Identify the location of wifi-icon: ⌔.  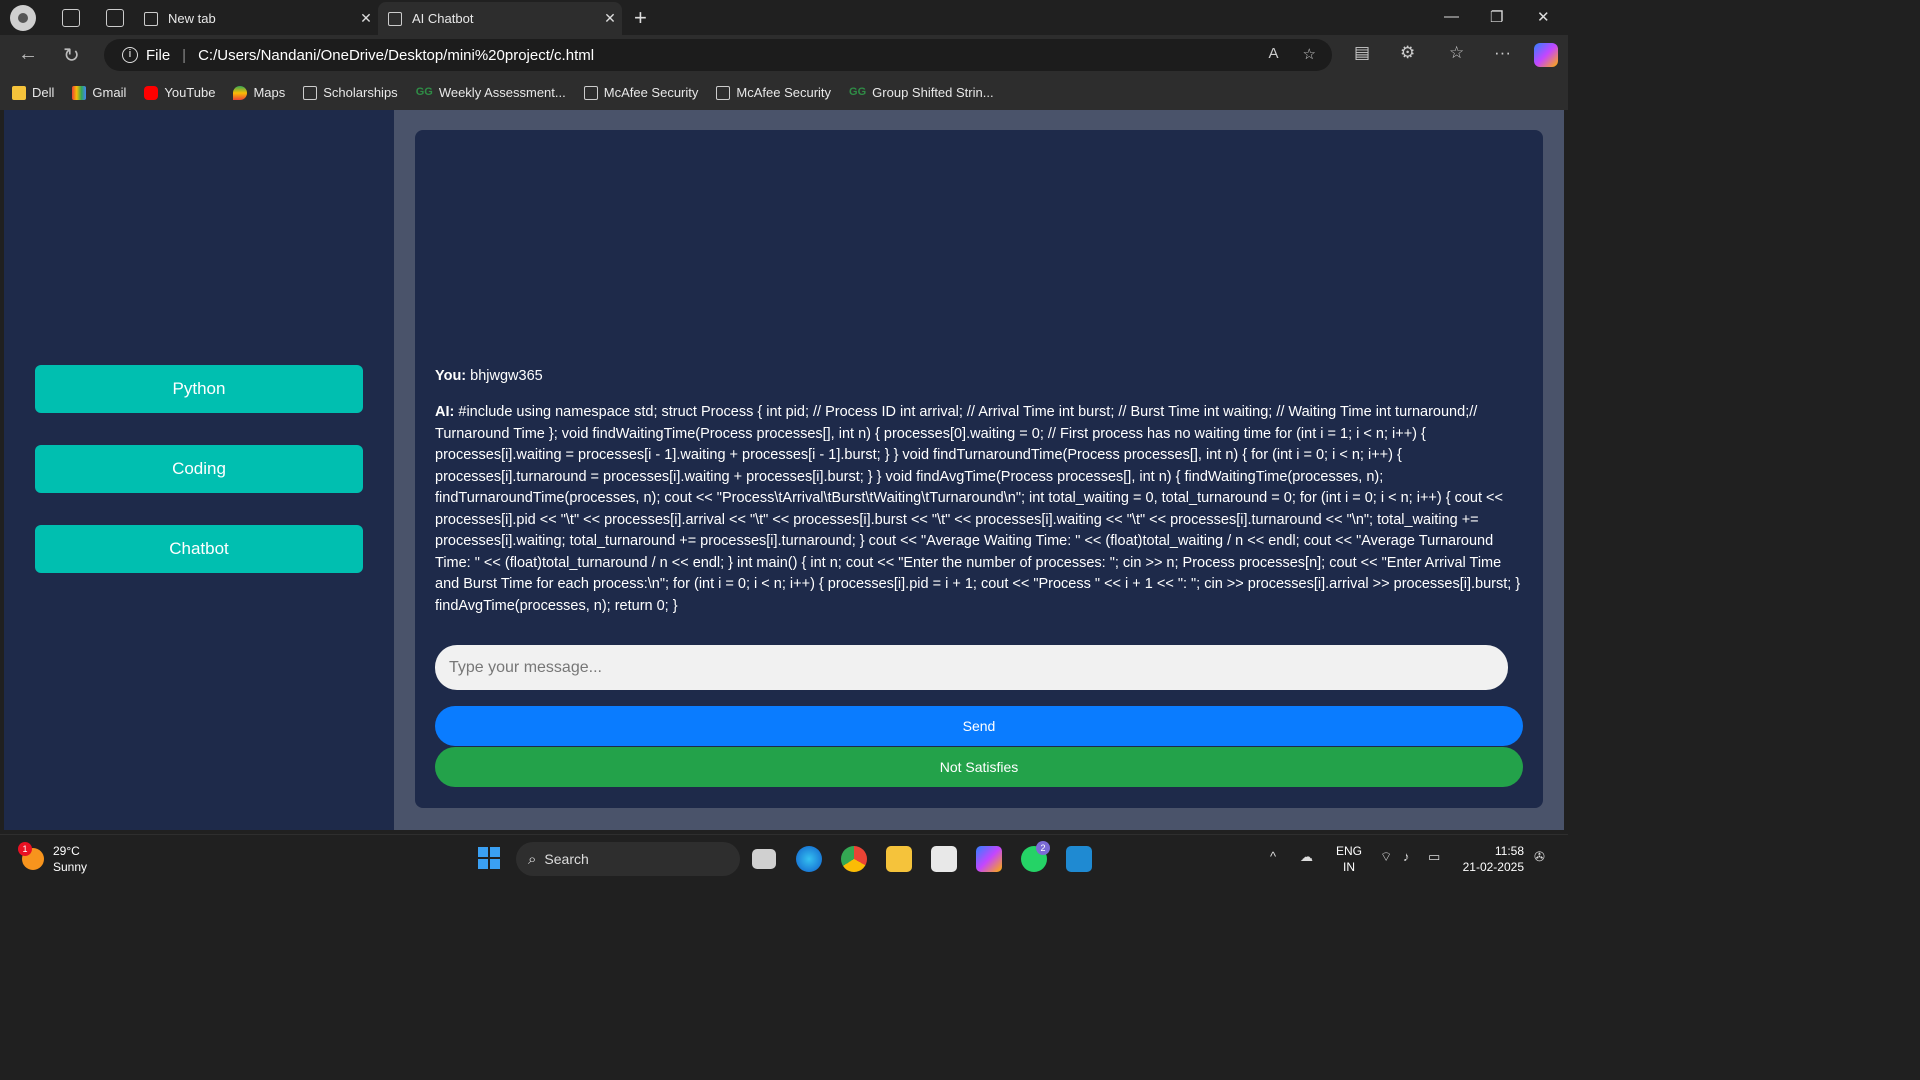
(1386, 857).